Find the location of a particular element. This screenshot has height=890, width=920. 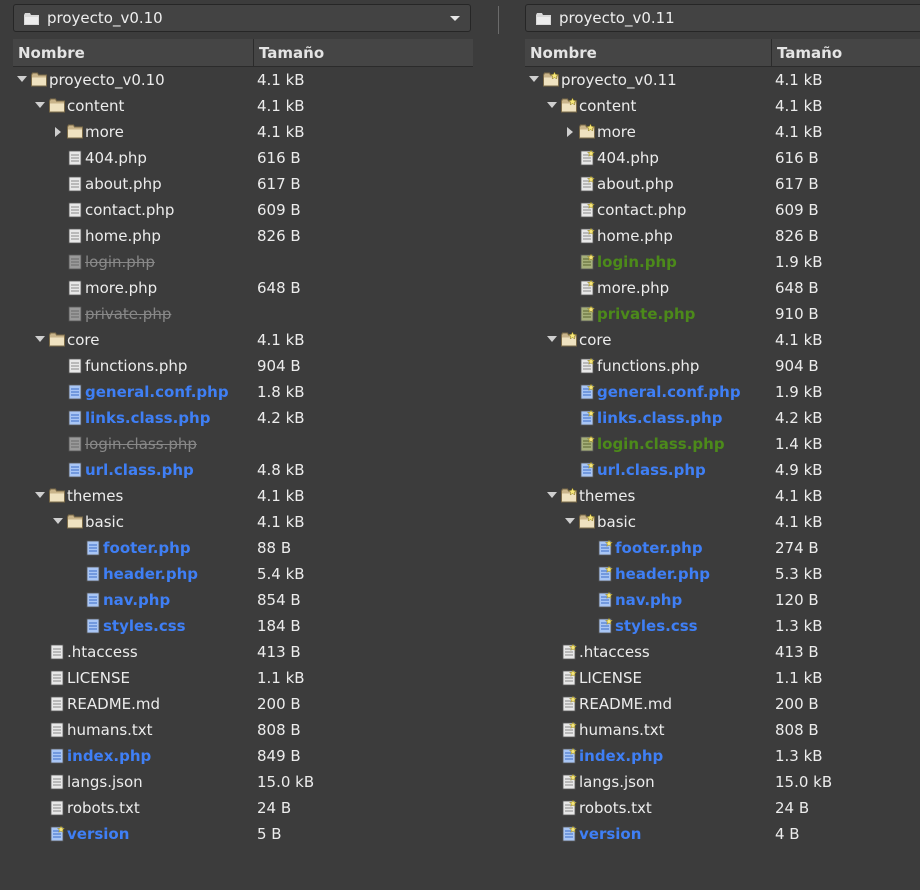

tree-row: general.conf.php 1.8 kB is located at coordinates (245, 392).